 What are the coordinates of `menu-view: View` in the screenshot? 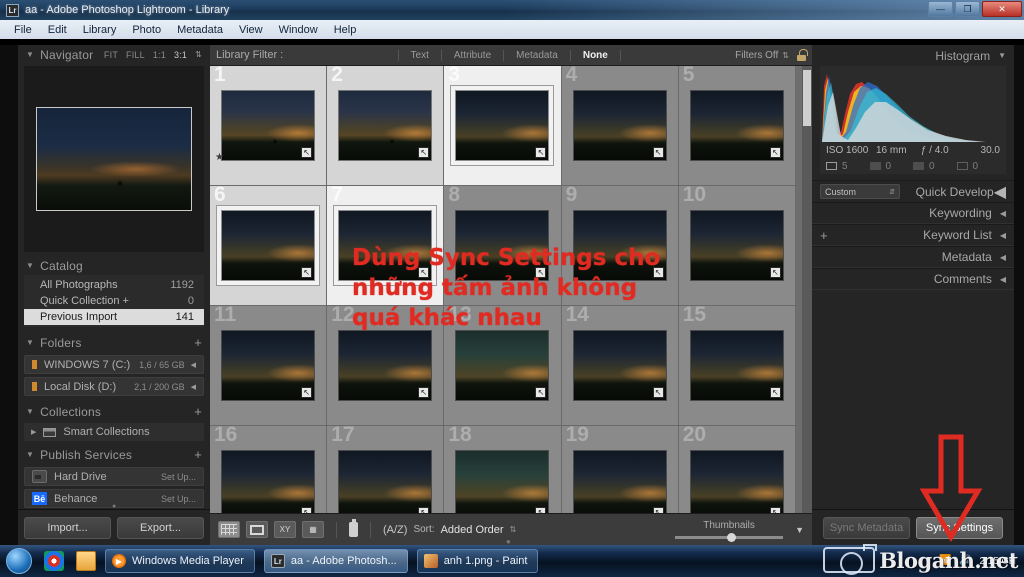 It's located at (251, 30).